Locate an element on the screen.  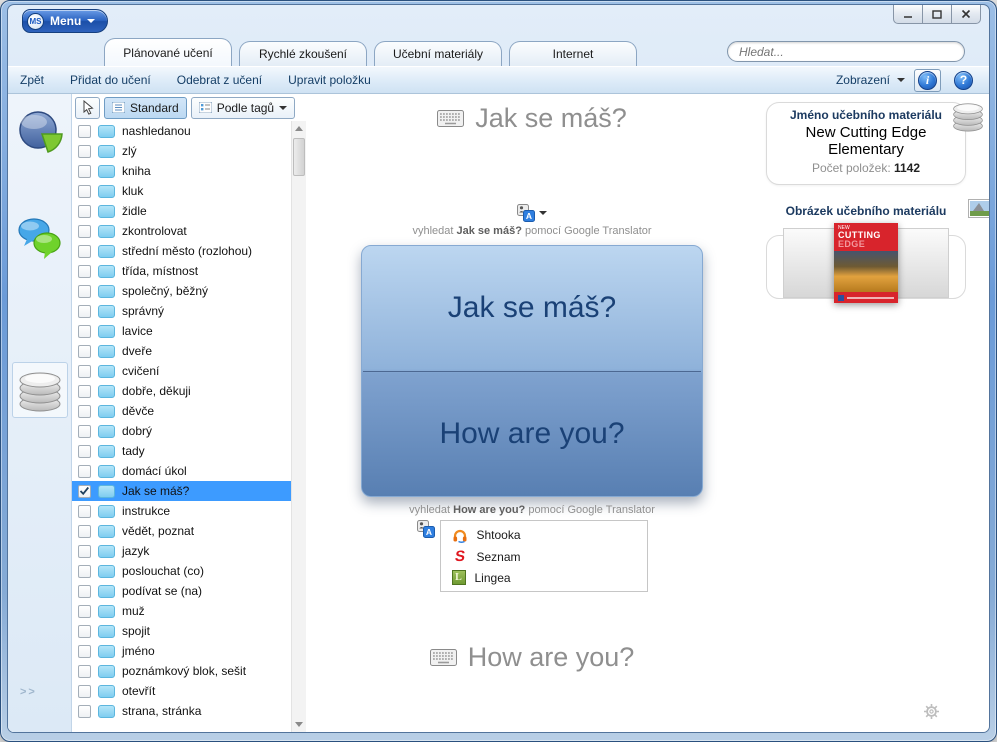
photo-thumbnail-button is located at coordinates (978, 211).